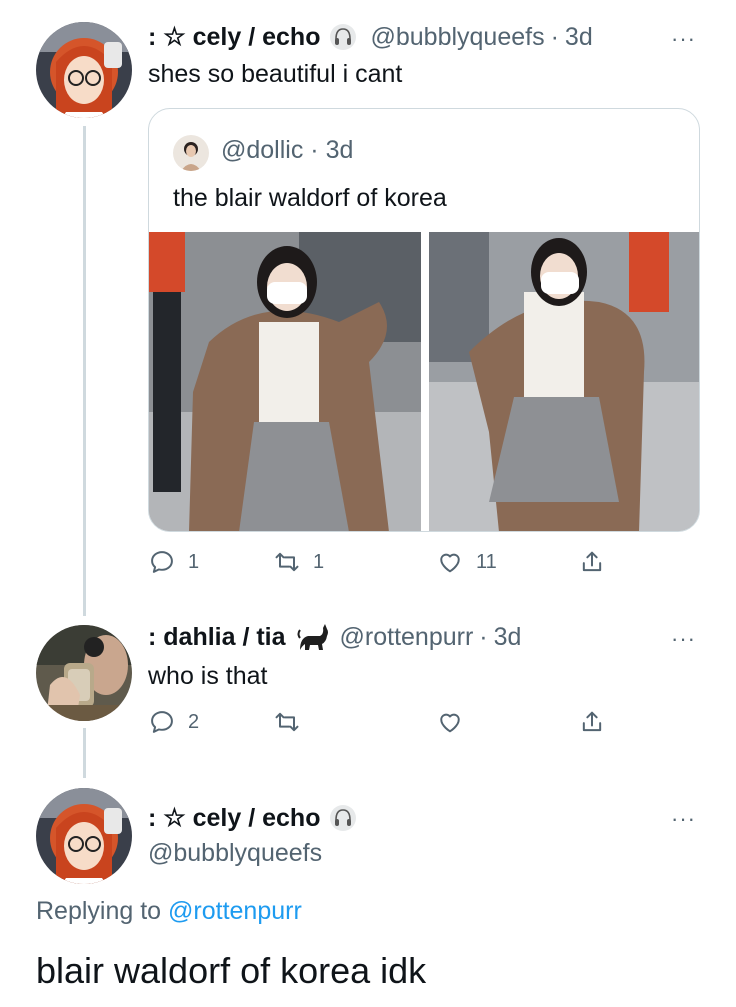  Describe the element at coordinates (486, 561) in the screenshot. I see `like-count: 11` at that location.